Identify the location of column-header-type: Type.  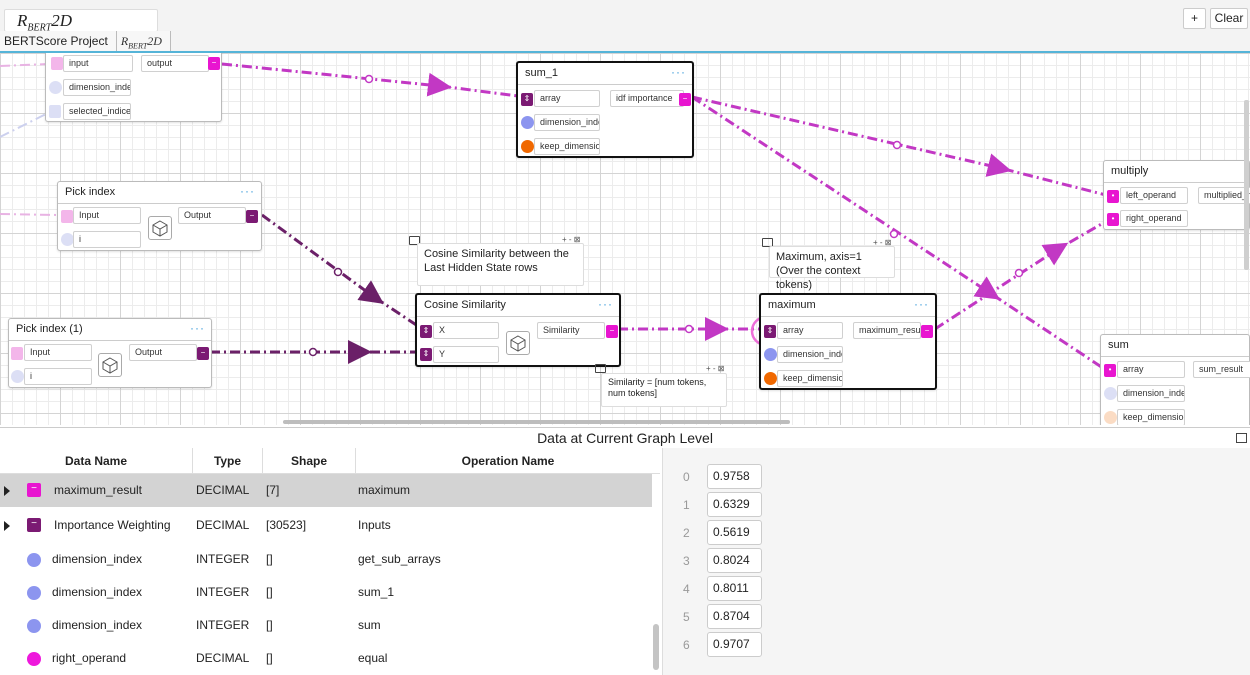
(228, 461).